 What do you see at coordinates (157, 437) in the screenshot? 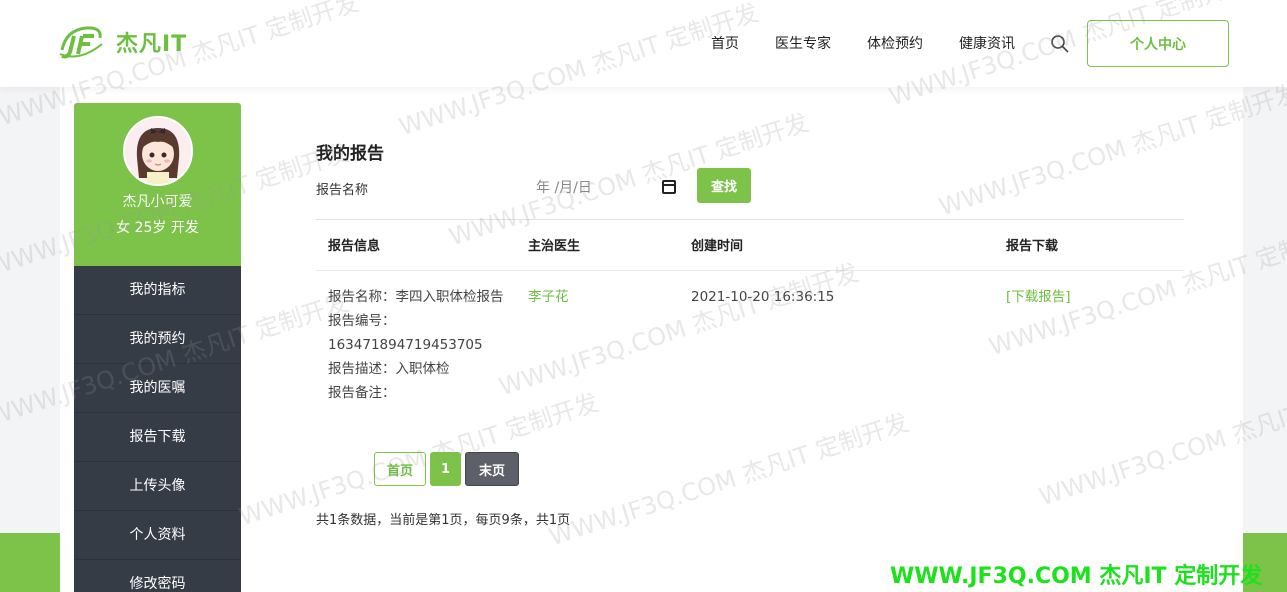
I see `sidebar-item-report-download: 报告下载` at bounding box center [157, 437].